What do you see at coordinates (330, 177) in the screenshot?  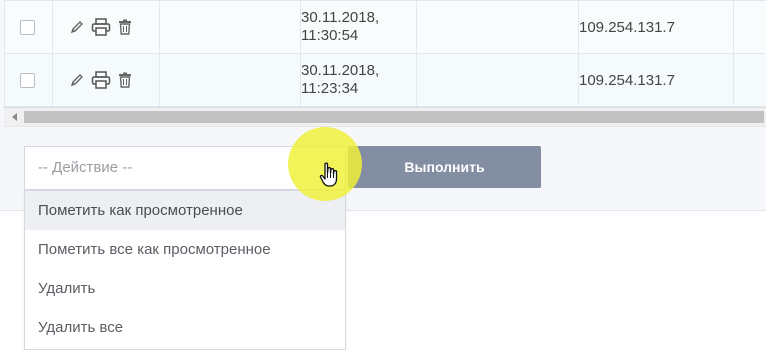 I see `hand-cursor-icon` at bounding box center [330, 177].